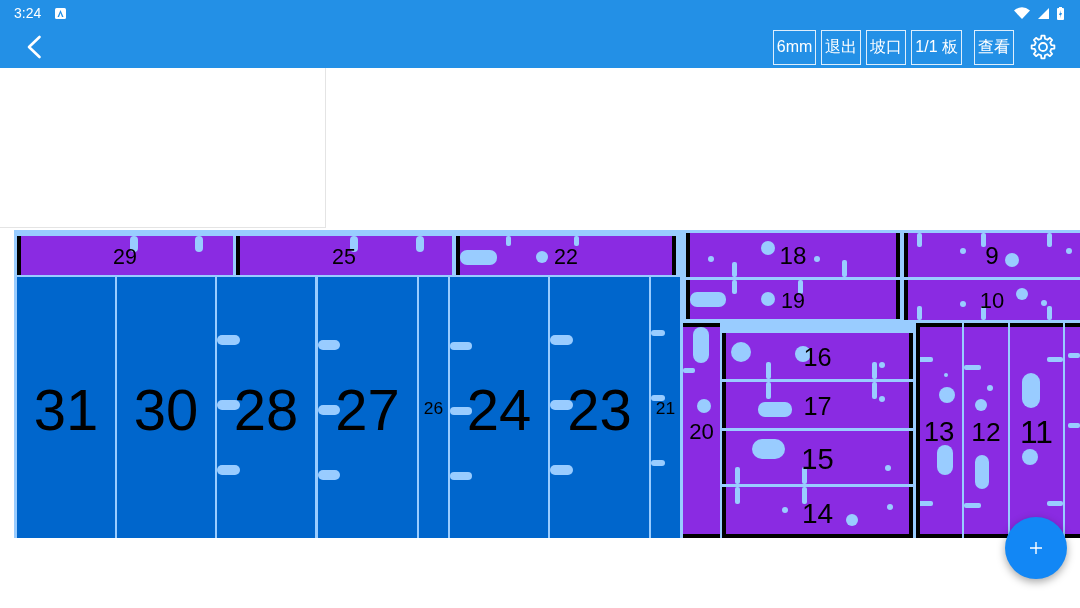  Describe the element at coordinates (499, 409) in the screenshot. I see `panel-number: 24` at that location.